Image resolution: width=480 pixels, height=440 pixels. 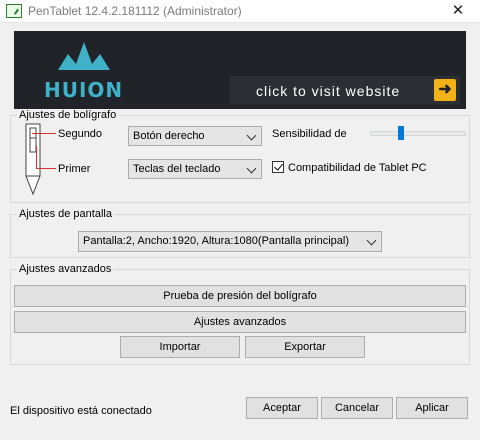 What do you see at coordinates (65, 269) in the screenshot?
I see `advanced-settings-label: Ajustes avanzados` at bounding box center [65, 269].